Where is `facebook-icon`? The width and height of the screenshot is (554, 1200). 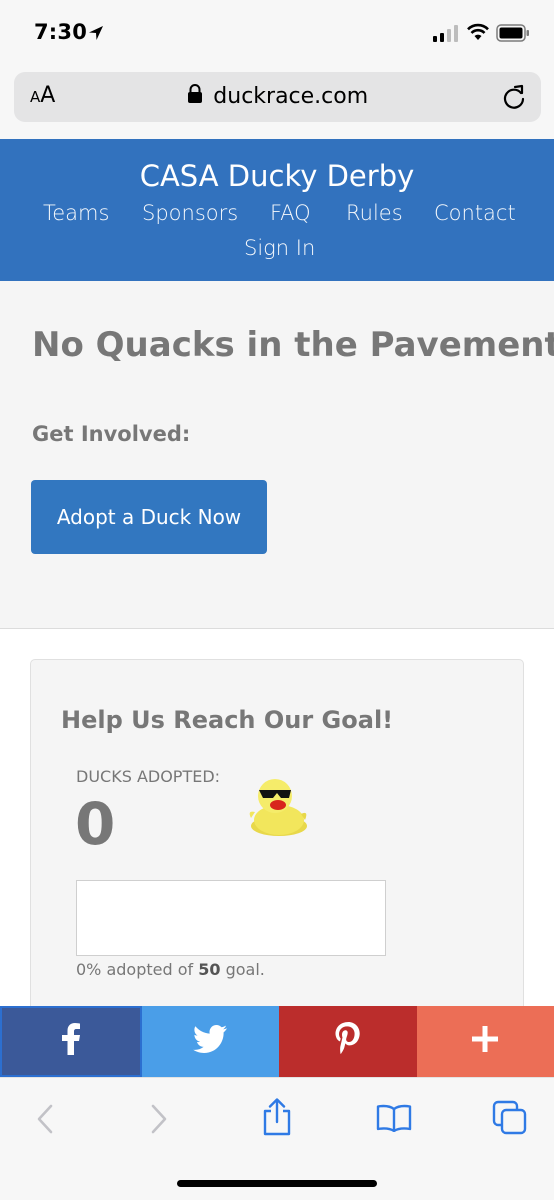 facebook-icon is located at coordinates (71, 1041).